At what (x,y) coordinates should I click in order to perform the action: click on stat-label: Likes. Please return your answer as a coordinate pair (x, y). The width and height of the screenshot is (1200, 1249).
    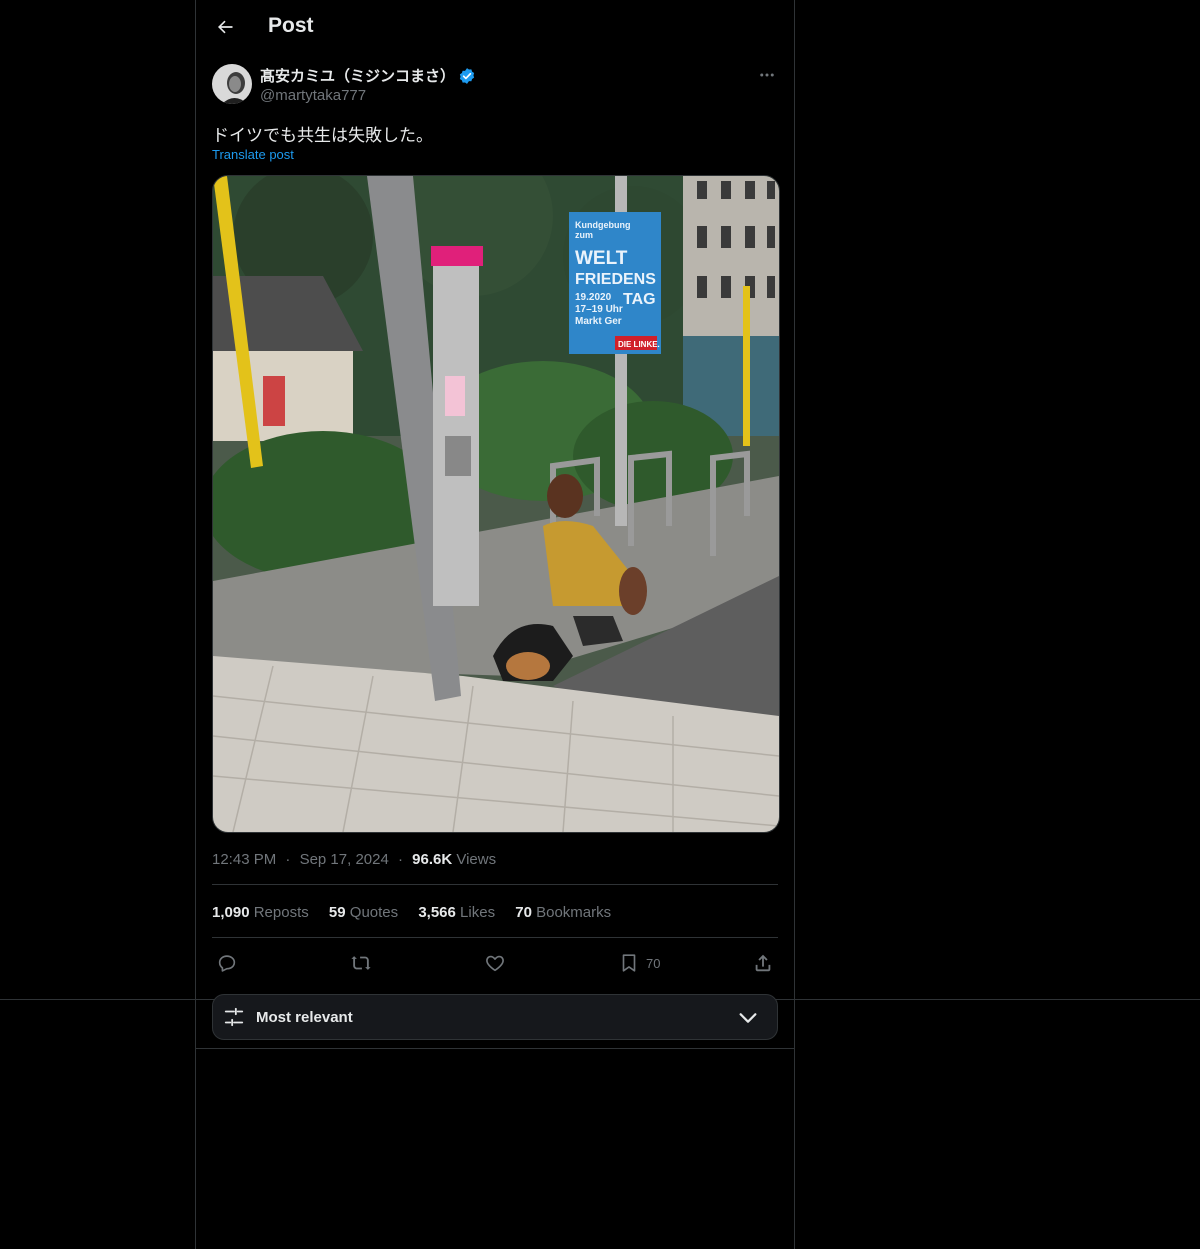
    Looking at the image, I should click on (478, 912).